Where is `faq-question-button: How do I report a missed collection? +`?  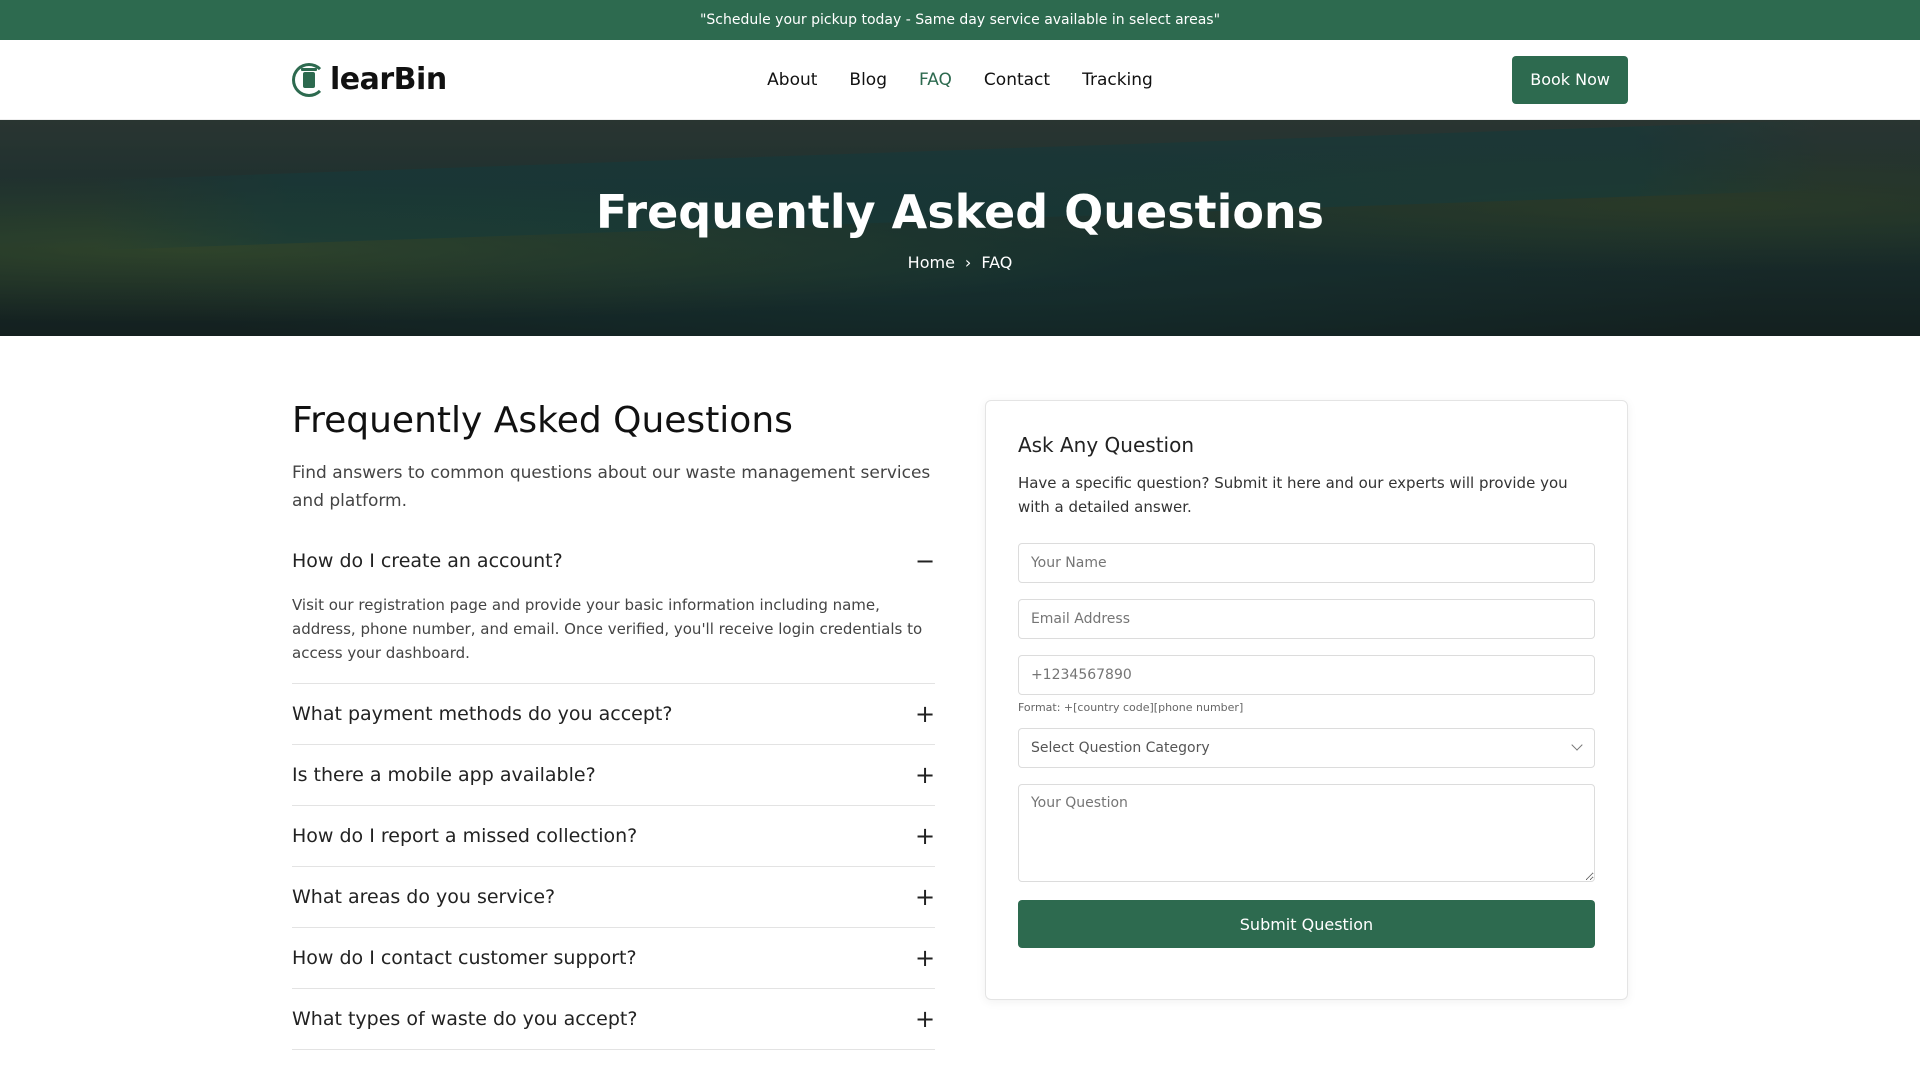 faq-question-button: How do I report a missed collection? + is located at coordinates (613, 836).